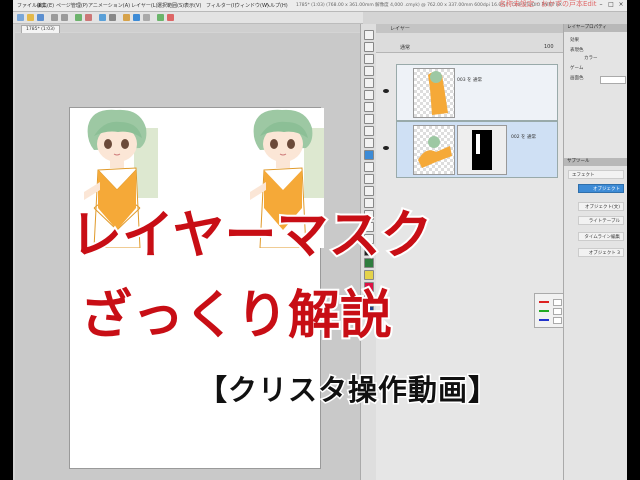 This screenshot has width=640, height=480. Describe the element at coordinates (591, 58) in the screenshot. I see `expression-color-value: カラー` at that location.